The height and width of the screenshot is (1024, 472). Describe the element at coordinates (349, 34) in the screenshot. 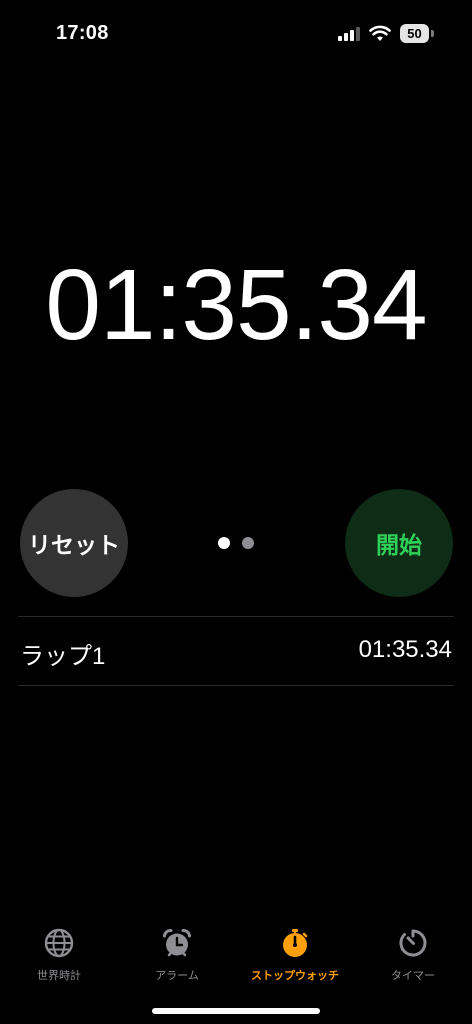

I see `cellular-signal-icon` at that location.